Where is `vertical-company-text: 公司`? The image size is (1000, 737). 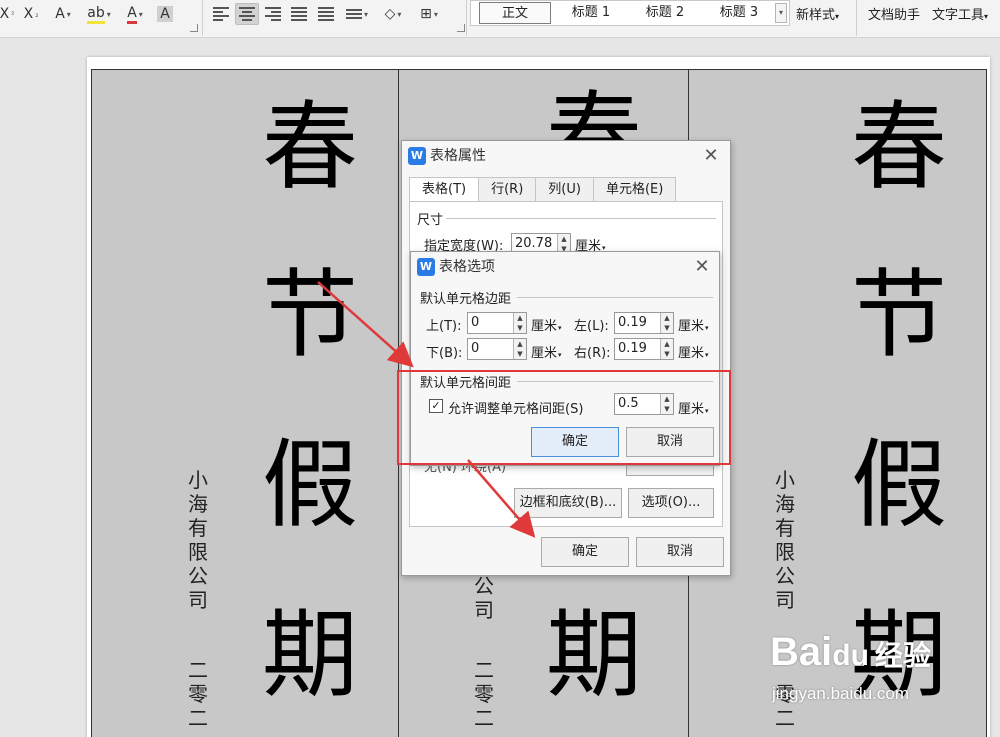 vertical-company-text: 公司 is located at coordinates (484, 598).